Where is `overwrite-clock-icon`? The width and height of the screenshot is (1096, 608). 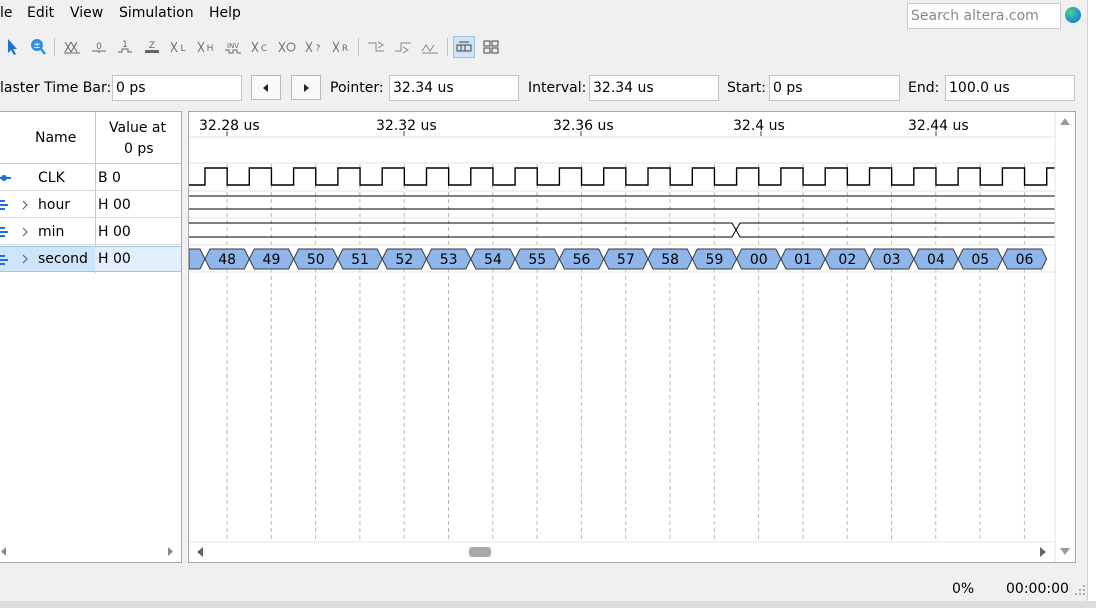
overwrite-clock-icon is located at coordinates (287, 47).